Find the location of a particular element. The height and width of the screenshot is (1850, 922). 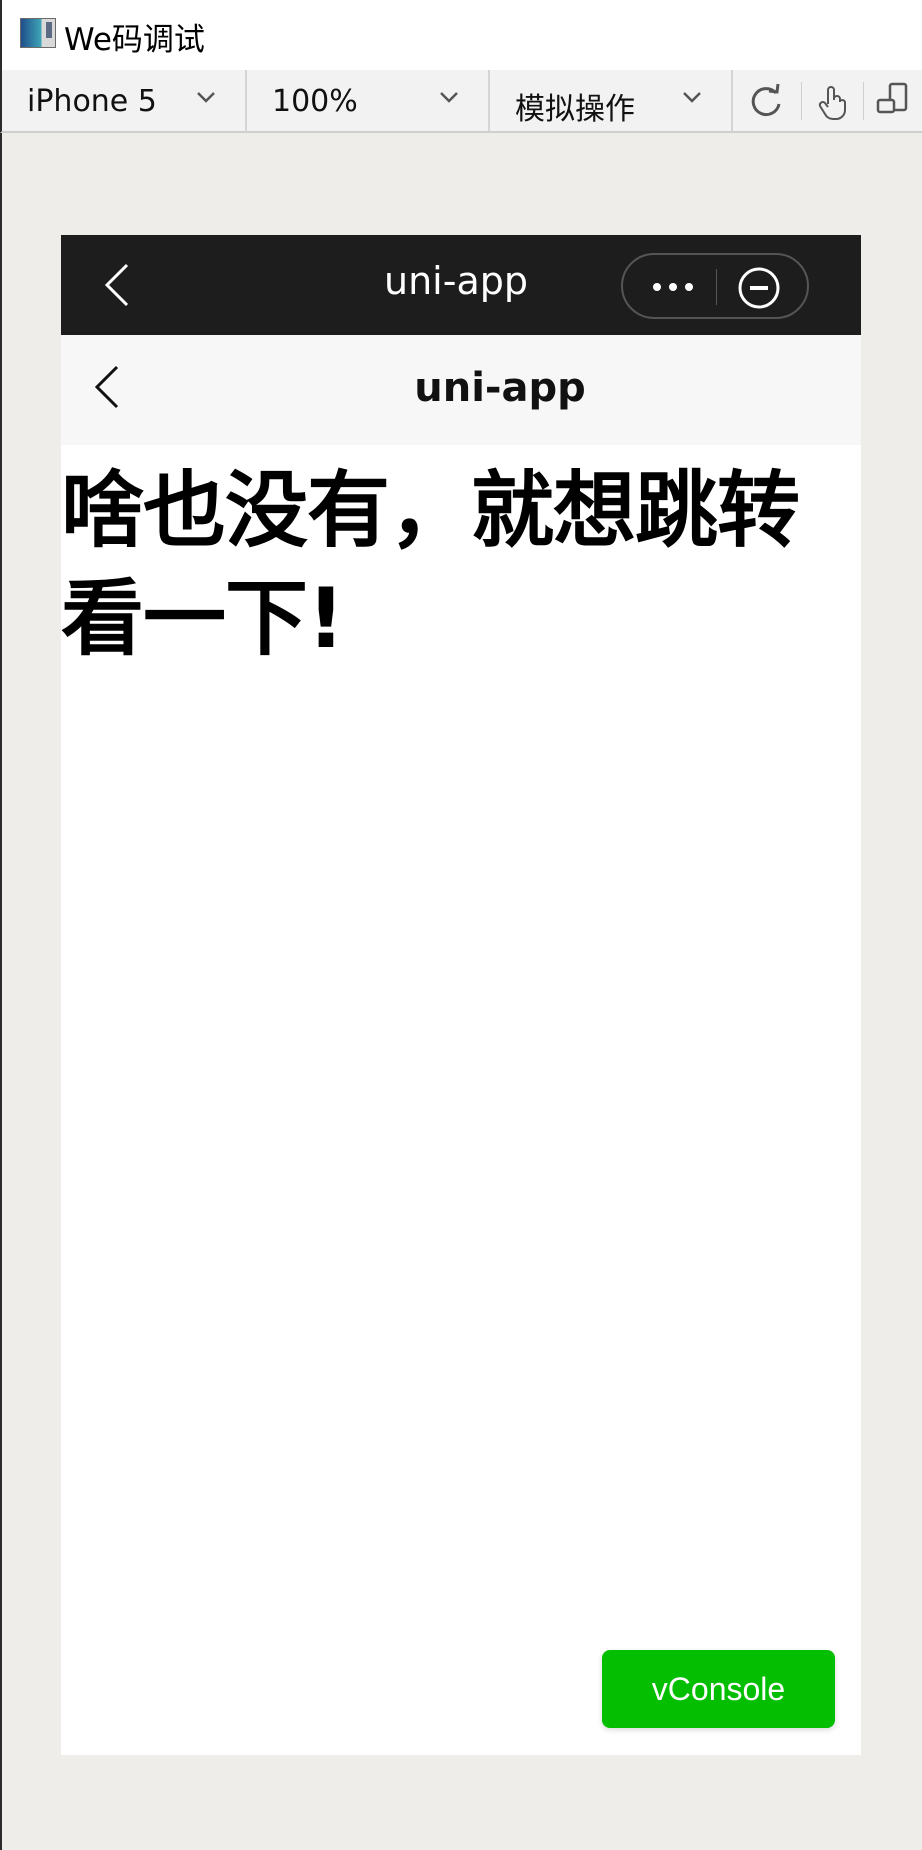

vconsole-button: vConsole is located at coordinates (718, 1689).